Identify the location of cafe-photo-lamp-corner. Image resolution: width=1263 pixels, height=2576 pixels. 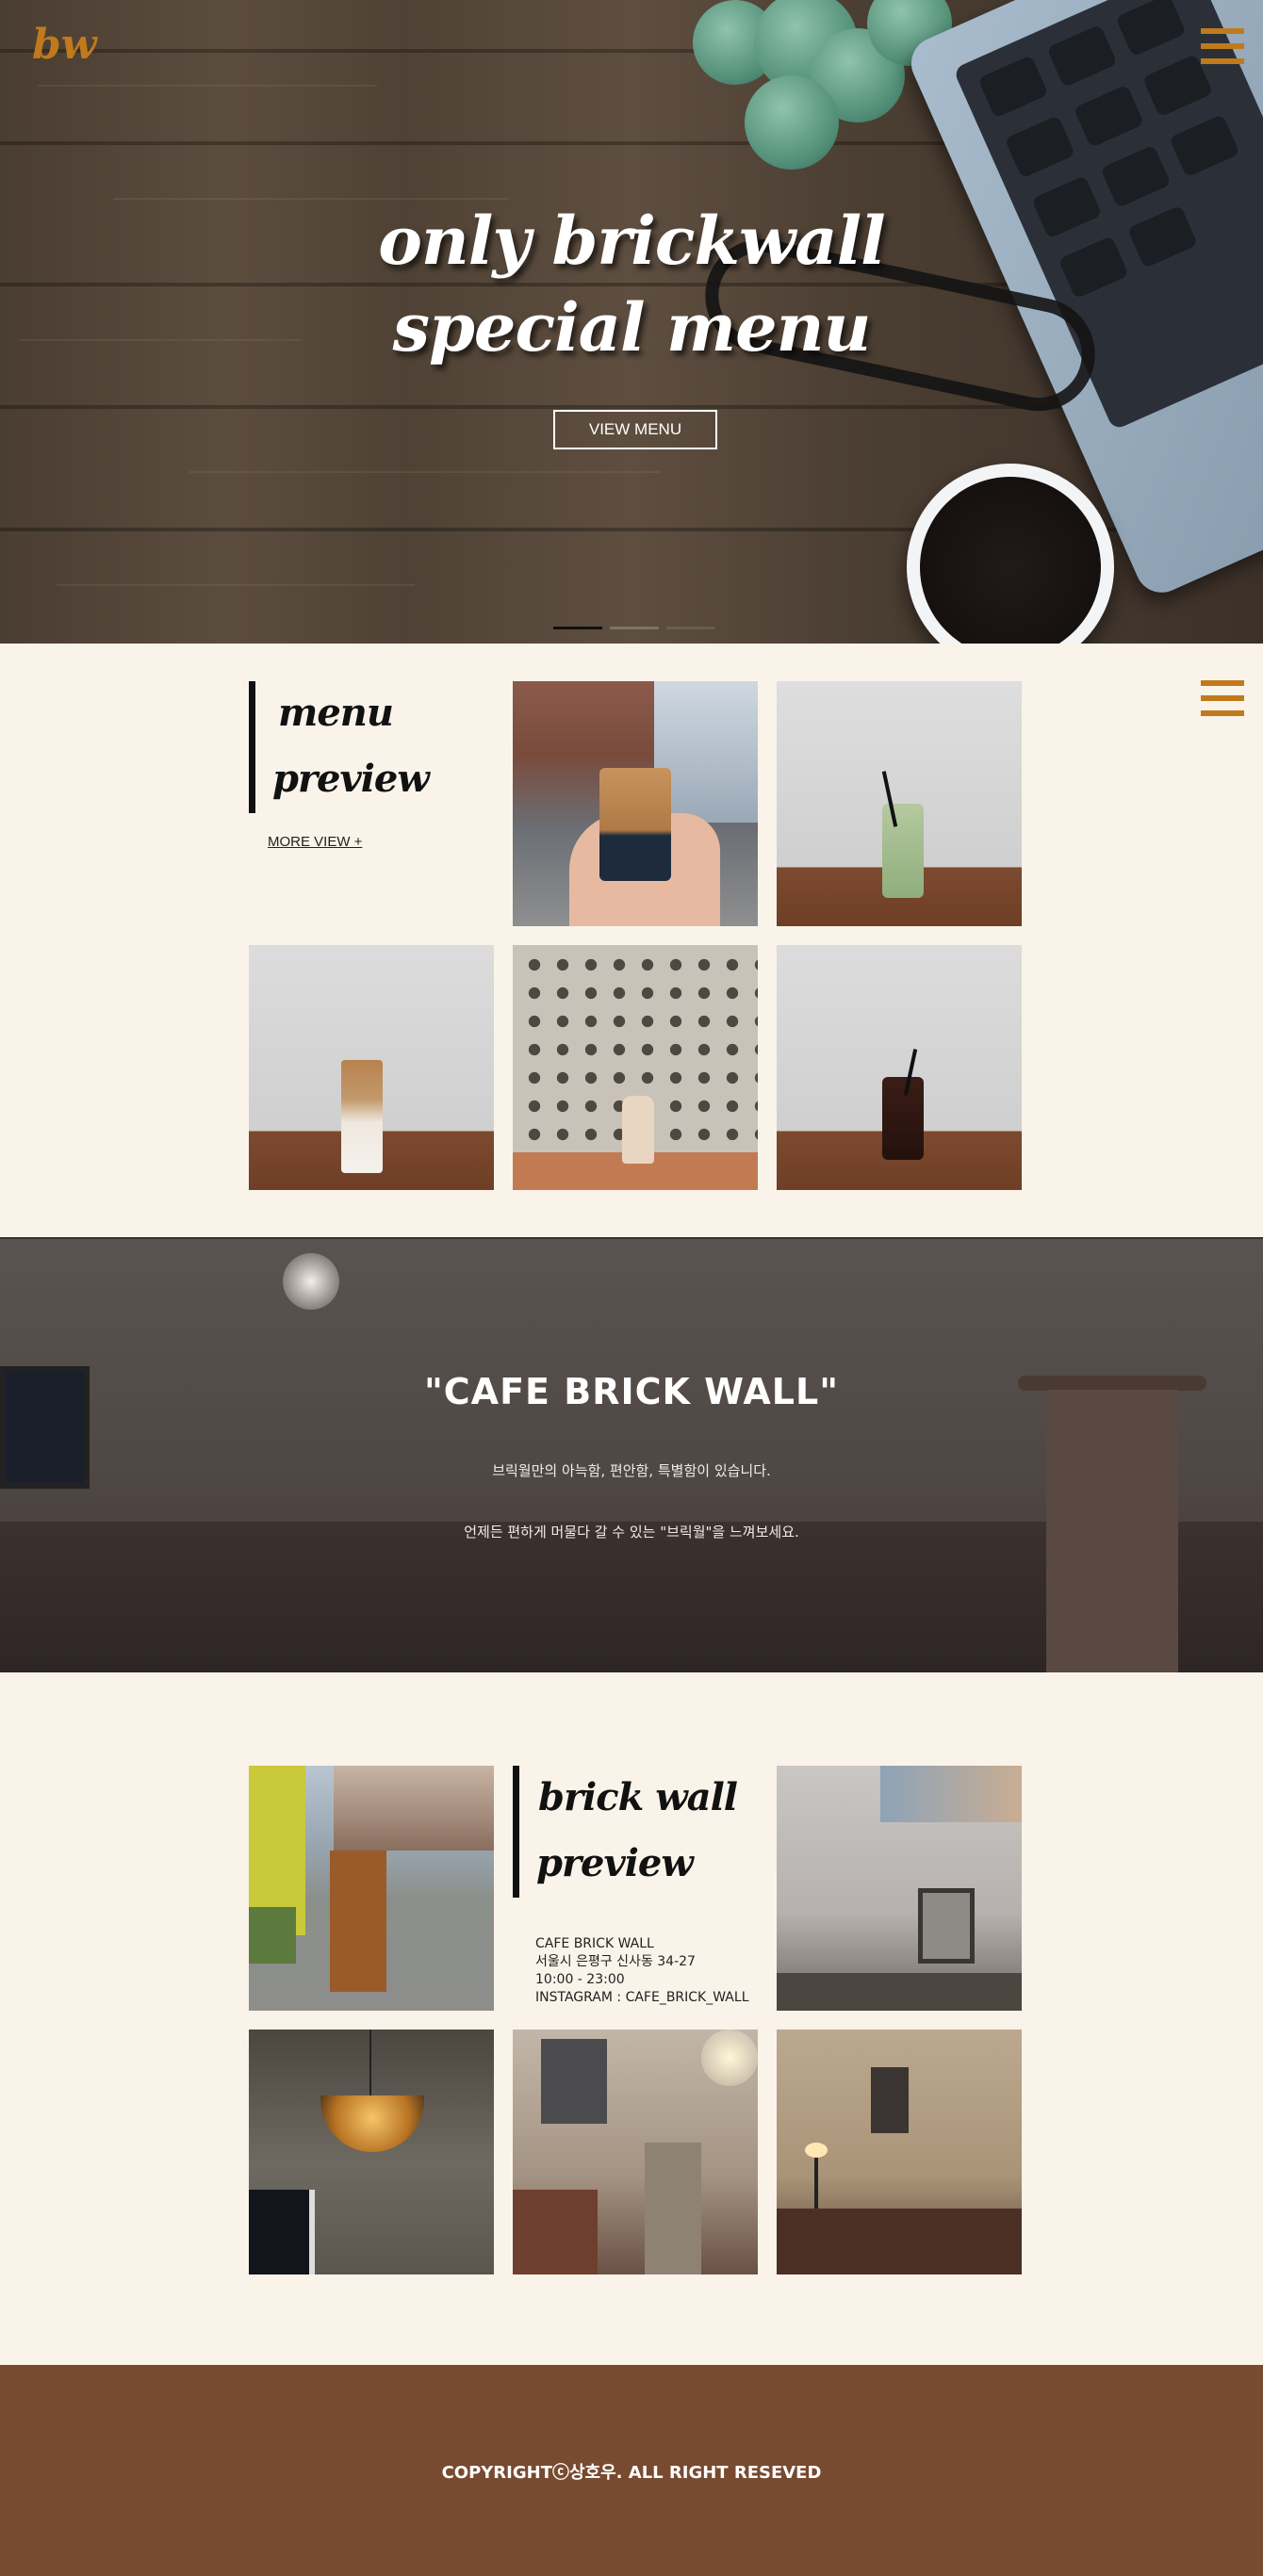
(900, 2152).